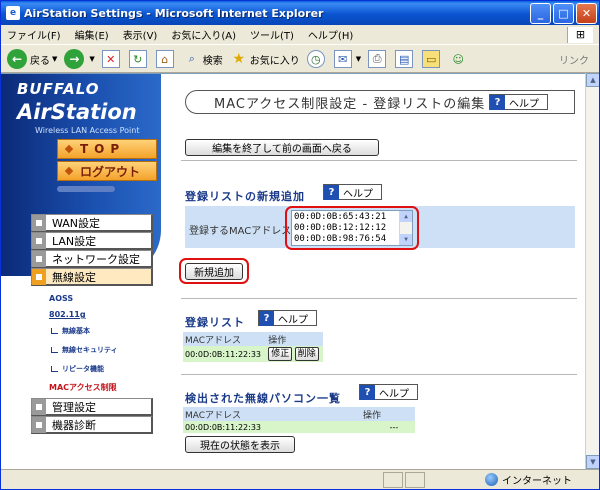  I want to click on sidebar-sub-wireless-basic: 無線基本, so click(70, 331).